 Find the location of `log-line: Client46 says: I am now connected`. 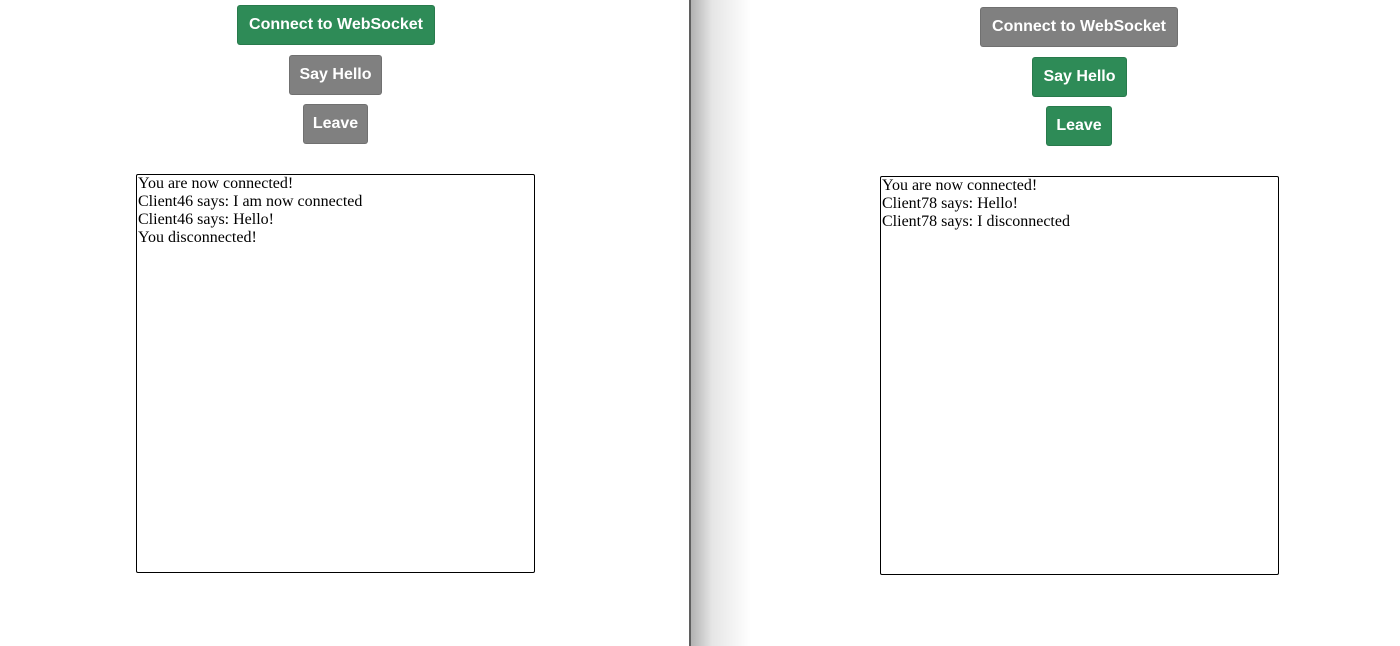

log-line: Client46 says: I am now connected is located at coordinates (250, 201).